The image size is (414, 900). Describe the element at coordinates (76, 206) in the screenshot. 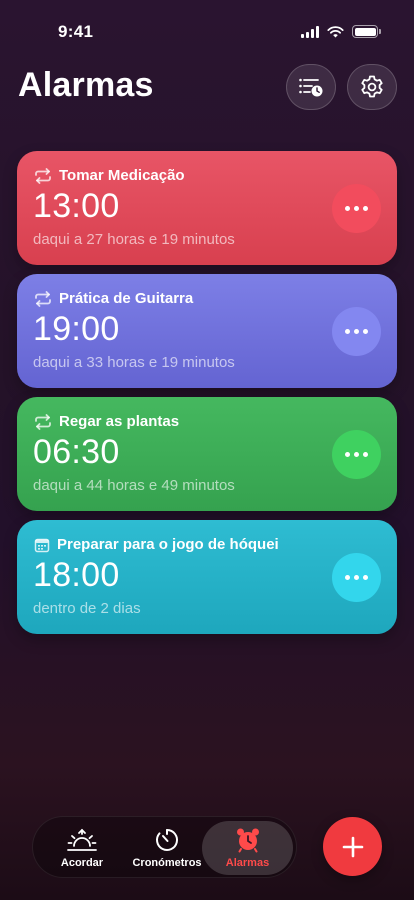

I see `alarm-time: 13:00` at that location.